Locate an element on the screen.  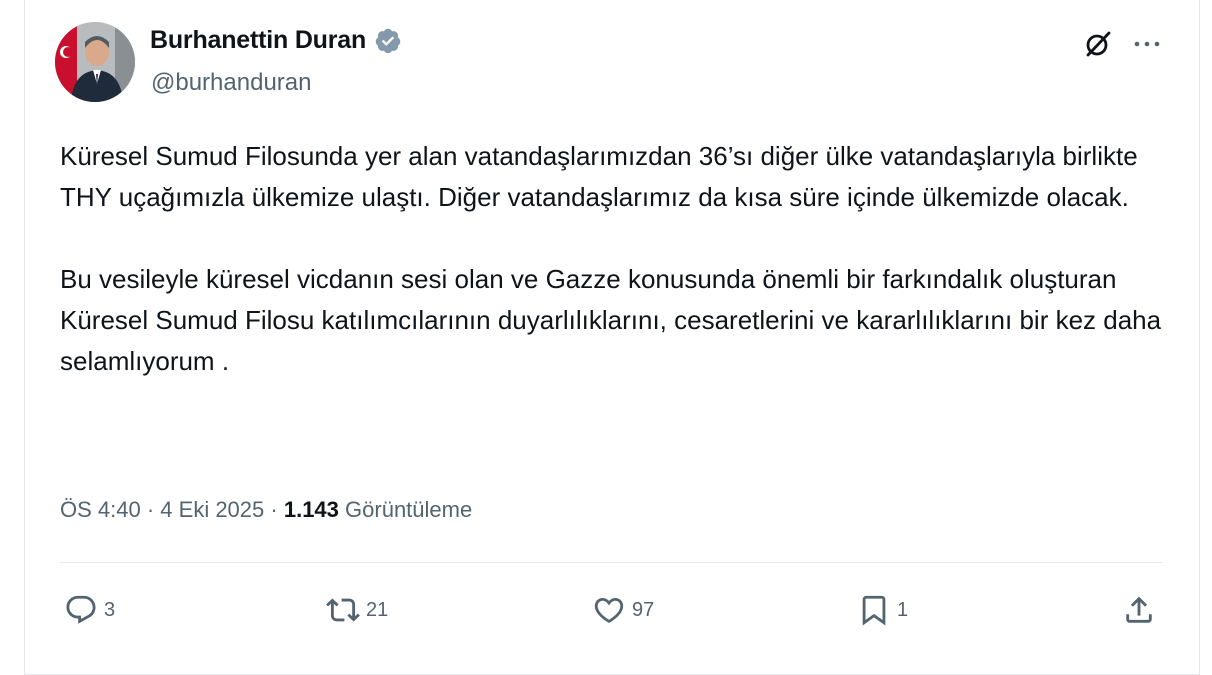
author-name: Burhanettin Duran is located at coordinates (276, 40).